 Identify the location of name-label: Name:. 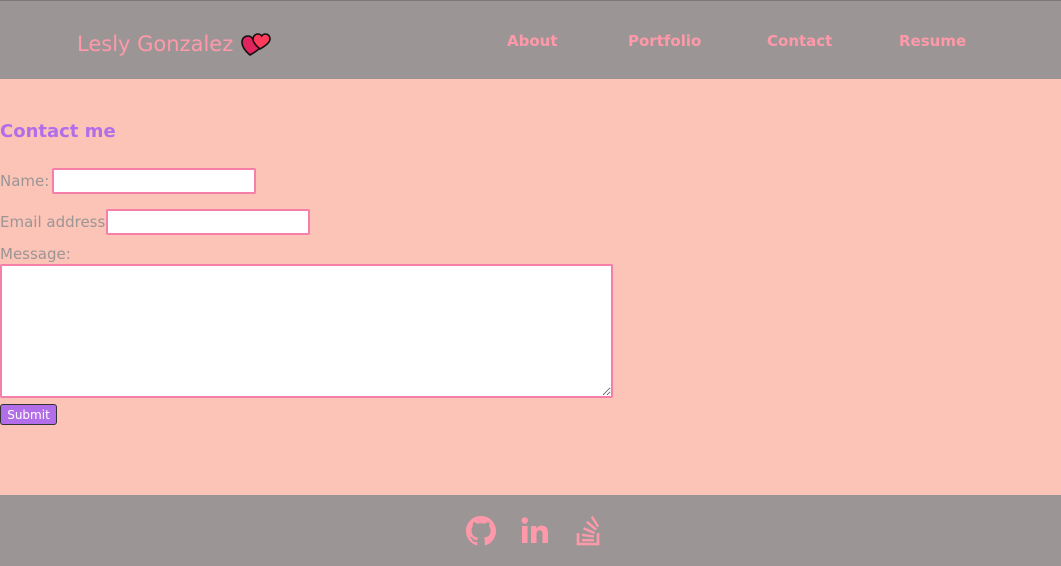
(25, 181).